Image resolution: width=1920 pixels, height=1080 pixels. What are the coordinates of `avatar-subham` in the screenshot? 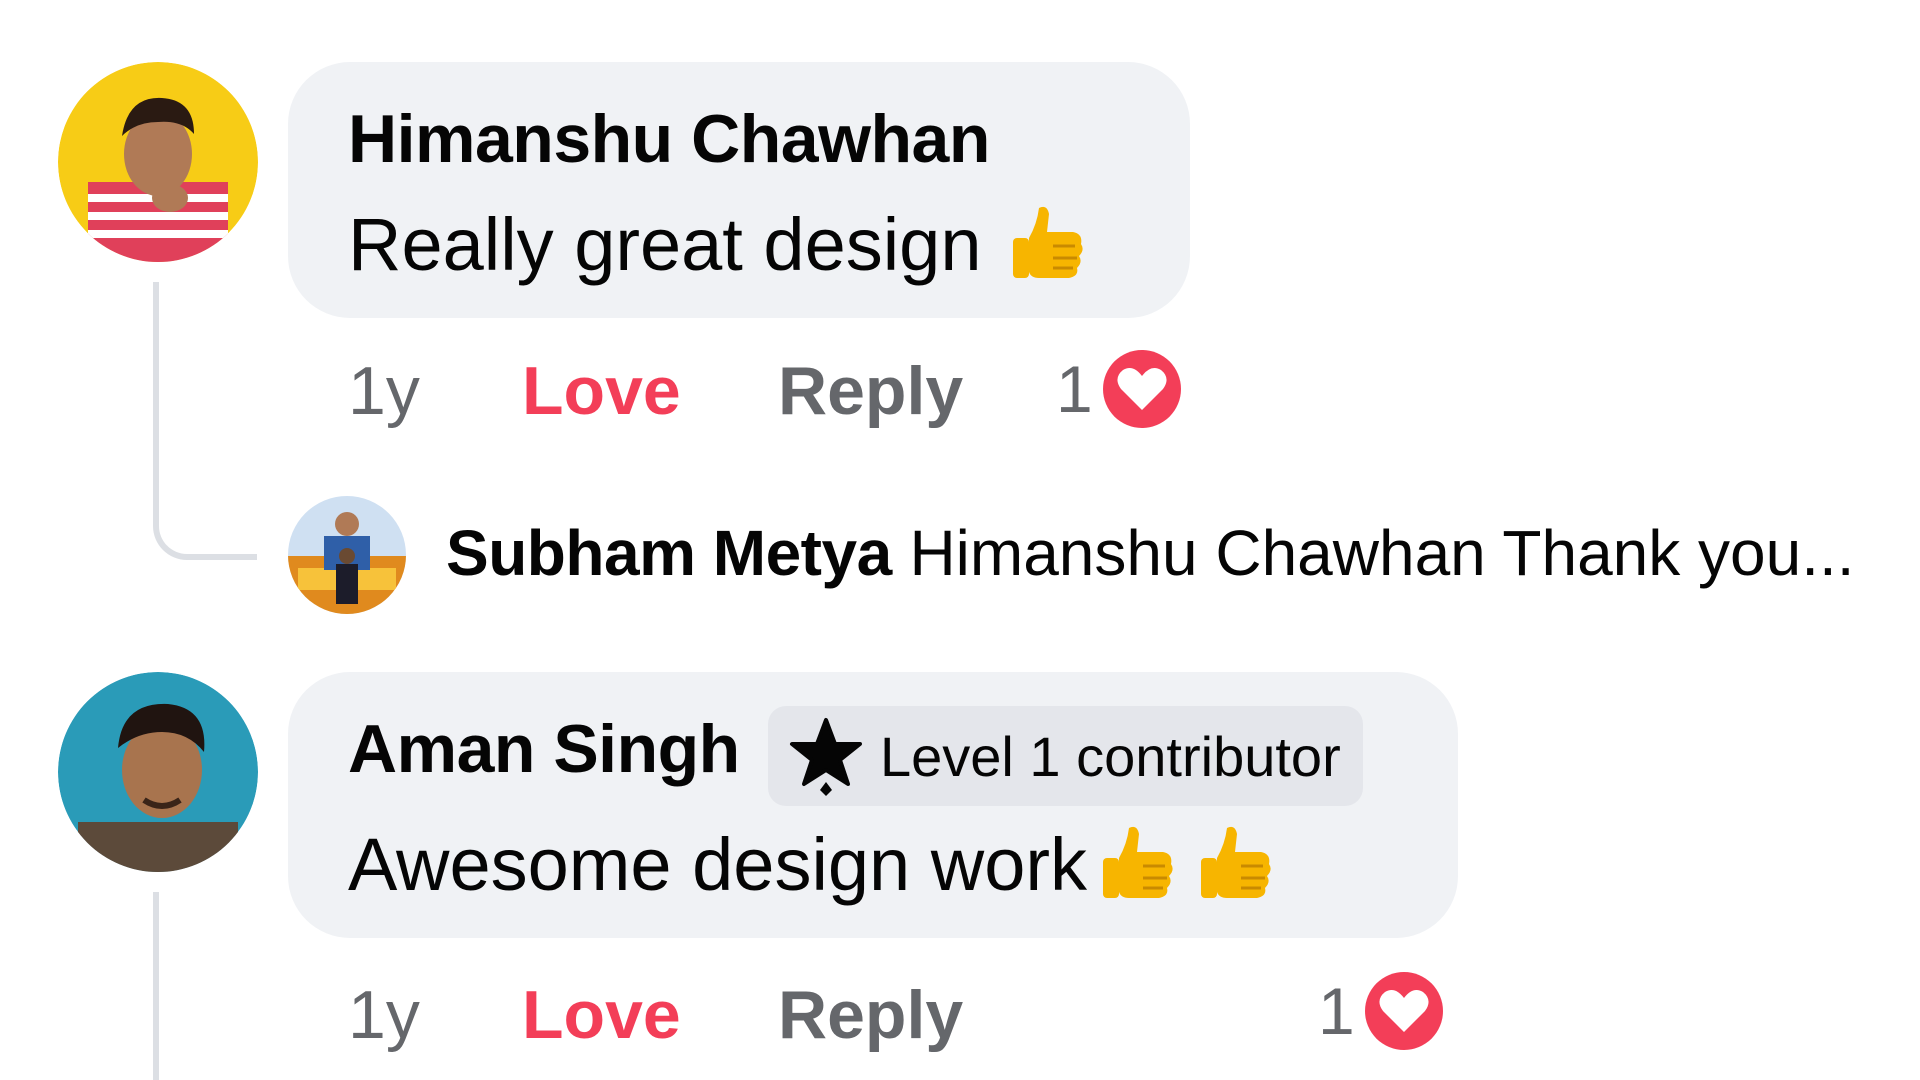 It's located at (347, 555).